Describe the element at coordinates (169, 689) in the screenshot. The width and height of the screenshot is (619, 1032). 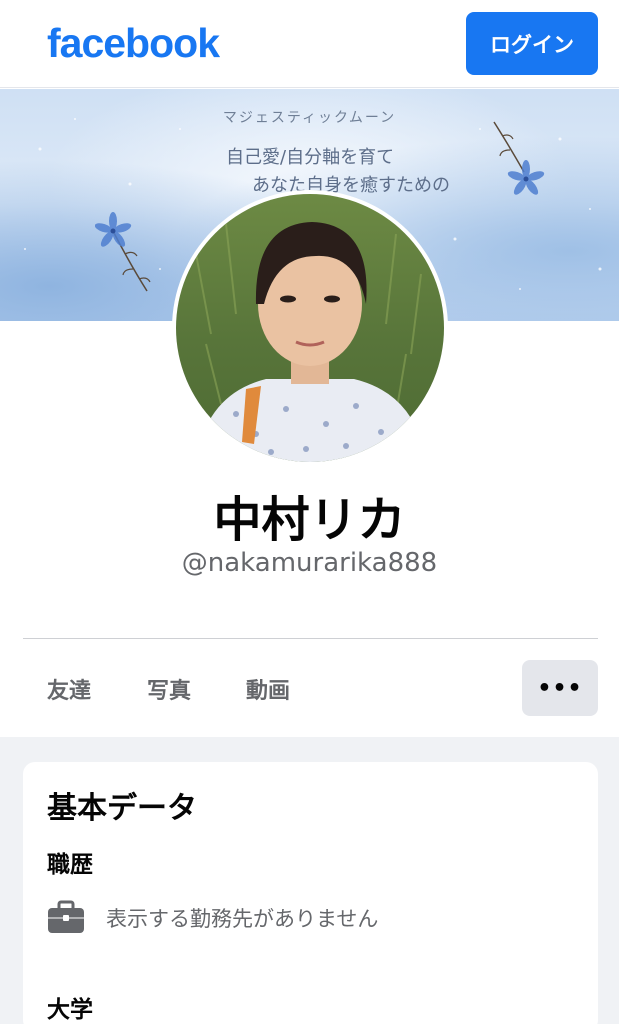
I see `tab-photos: 写真` at that location.